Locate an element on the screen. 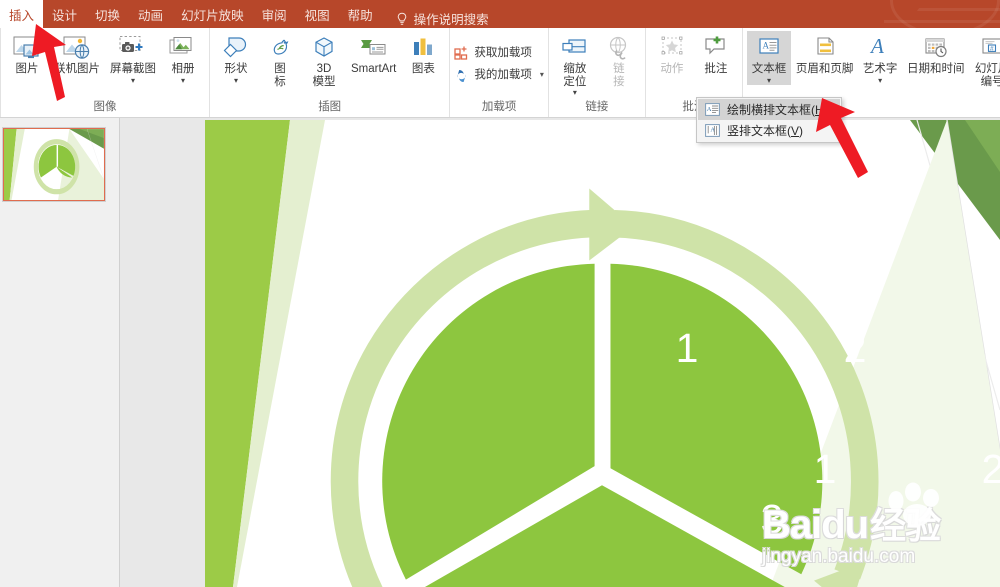  menu-item-horizontal-textbox: A 绘制横排文本框(H) is located at coordinates (769, 109).